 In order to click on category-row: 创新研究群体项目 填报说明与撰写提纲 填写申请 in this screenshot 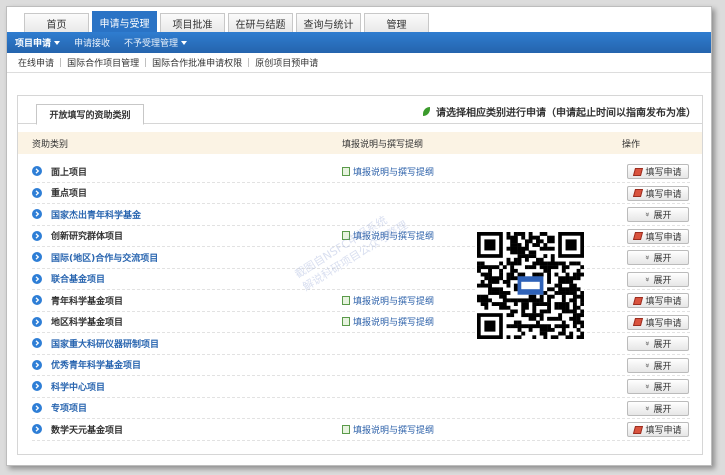, I will do `click(361, 236)`.